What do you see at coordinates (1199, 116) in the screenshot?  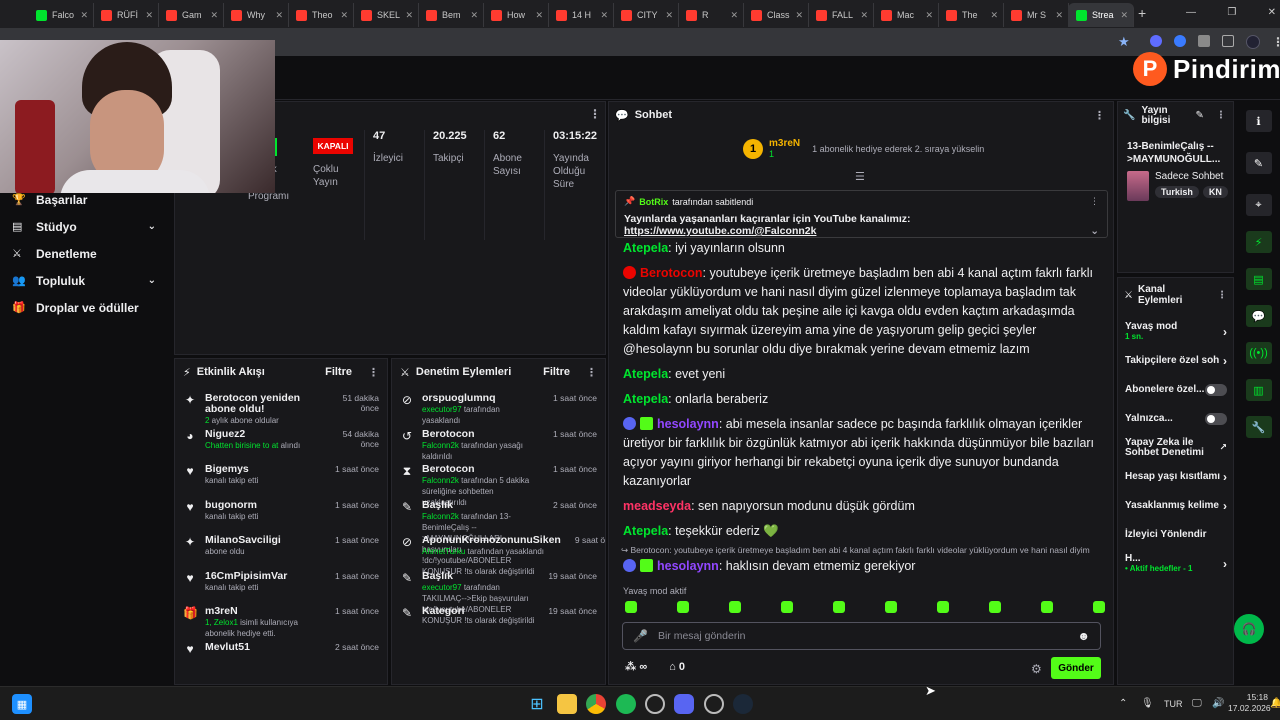 I see `edit-icon: ✎` at bounding box center [1199, 116].